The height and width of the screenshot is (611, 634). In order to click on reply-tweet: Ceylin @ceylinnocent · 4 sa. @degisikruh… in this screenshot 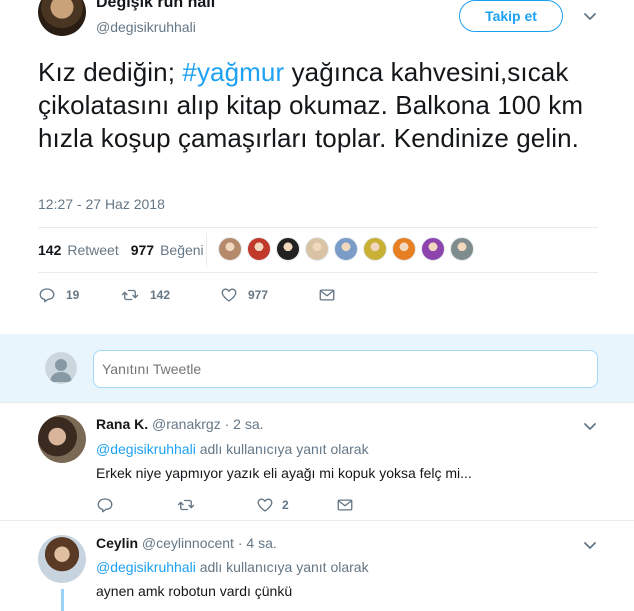, I will do `click(317, 565)`.